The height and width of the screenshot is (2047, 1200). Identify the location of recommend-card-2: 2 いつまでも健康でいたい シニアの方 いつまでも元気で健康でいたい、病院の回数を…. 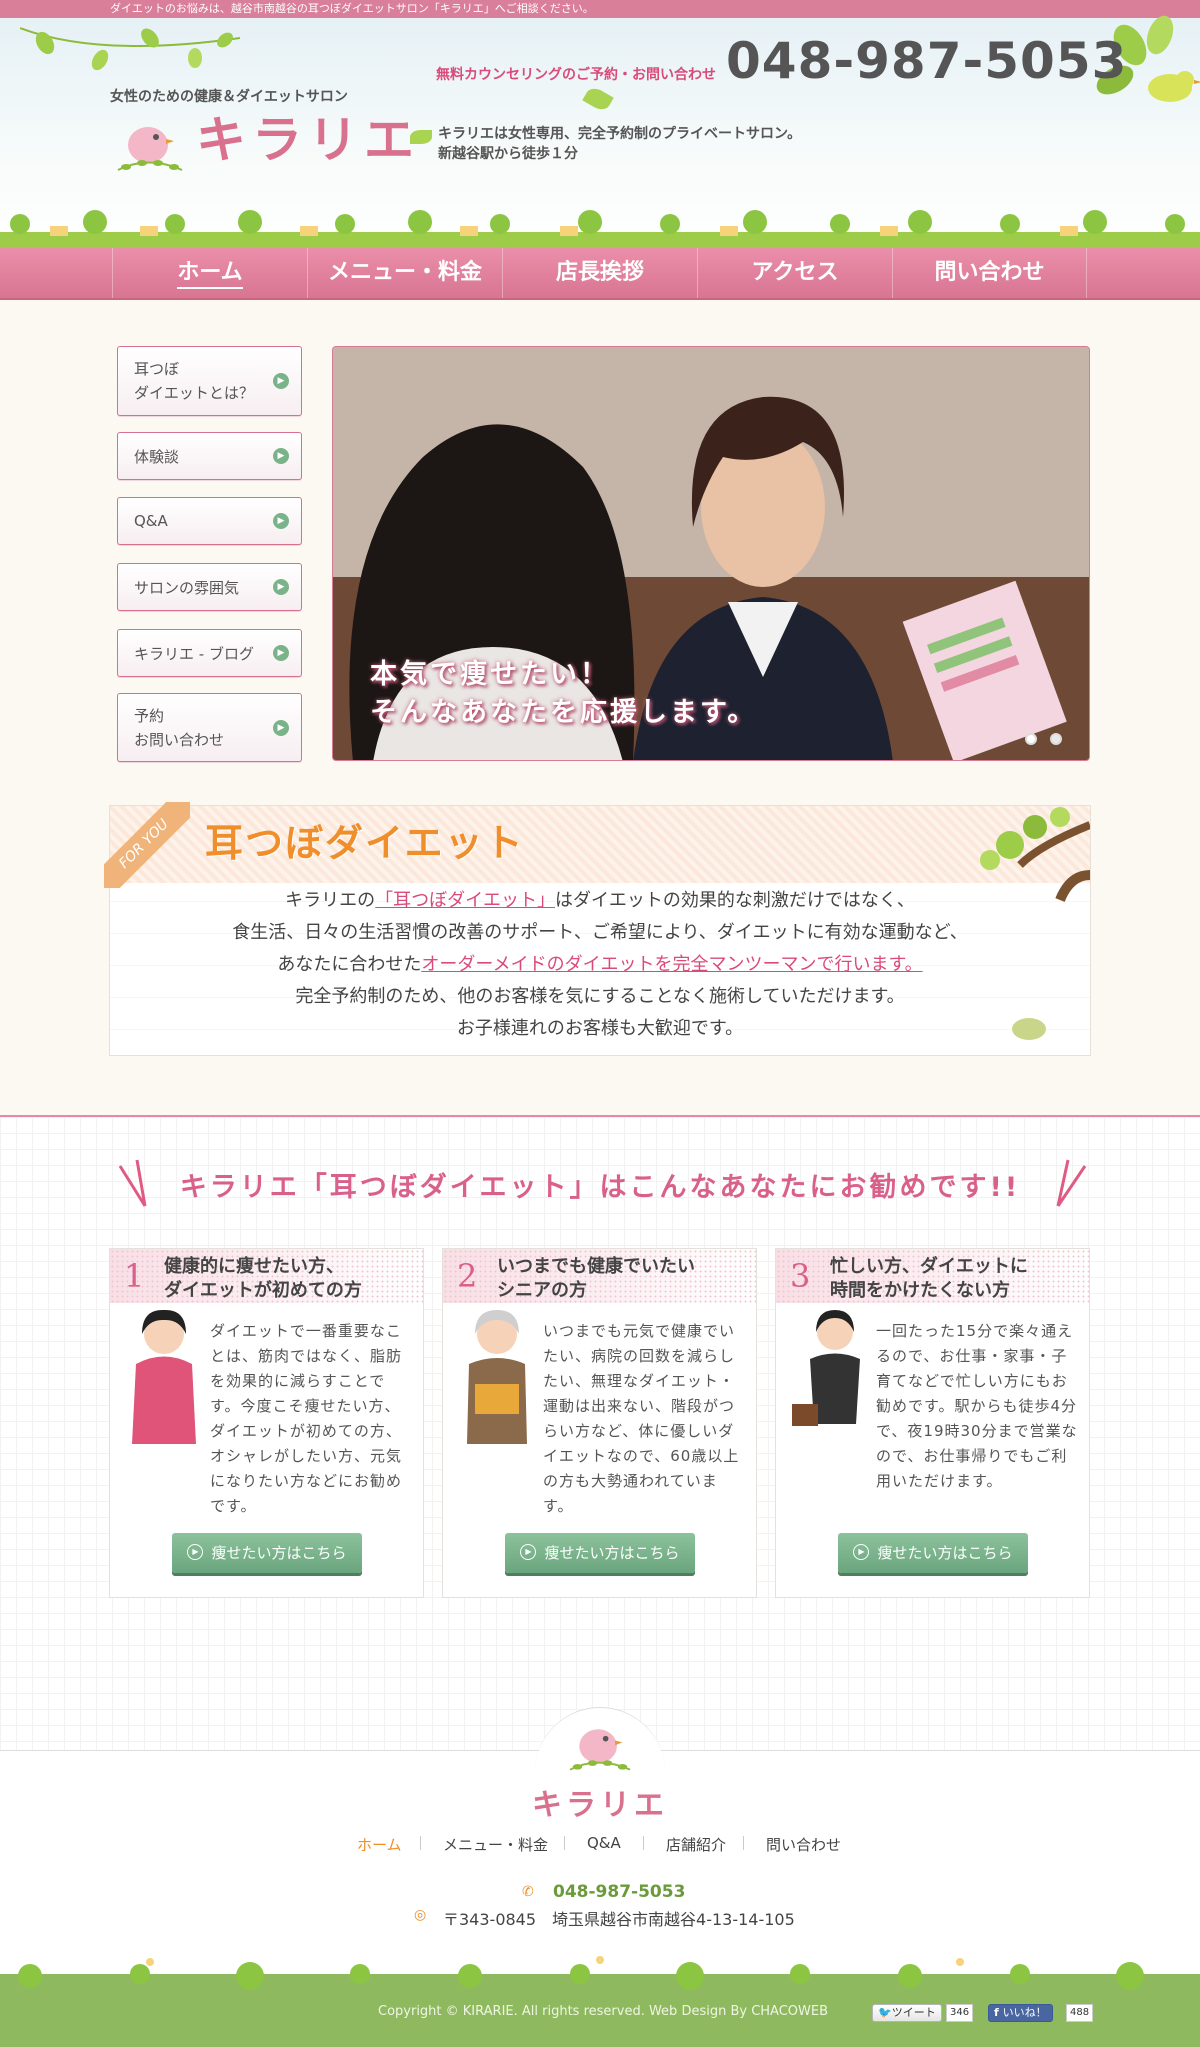
(599, 1423).